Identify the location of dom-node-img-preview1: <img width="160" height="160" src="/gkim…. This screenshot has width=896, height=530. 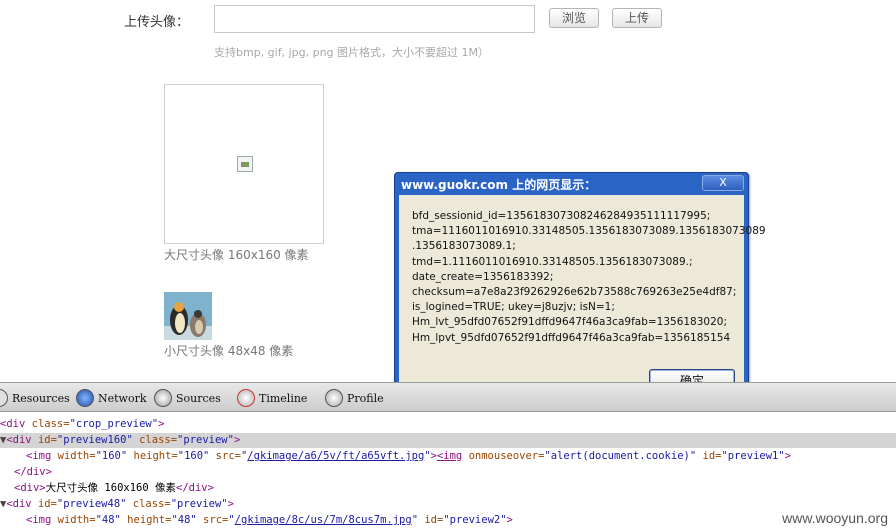
(448, 456).